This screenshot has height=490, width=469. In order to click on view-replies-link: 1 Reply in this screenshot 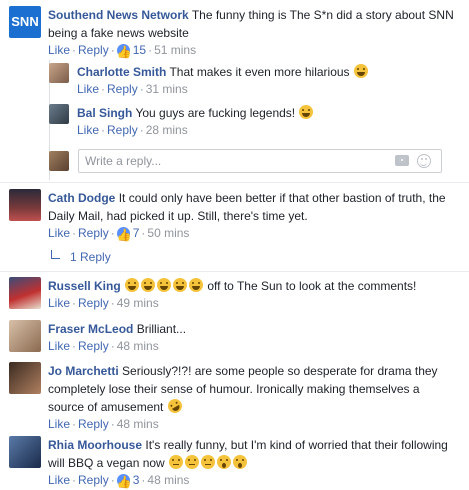, I will do `click(81, 257)`.